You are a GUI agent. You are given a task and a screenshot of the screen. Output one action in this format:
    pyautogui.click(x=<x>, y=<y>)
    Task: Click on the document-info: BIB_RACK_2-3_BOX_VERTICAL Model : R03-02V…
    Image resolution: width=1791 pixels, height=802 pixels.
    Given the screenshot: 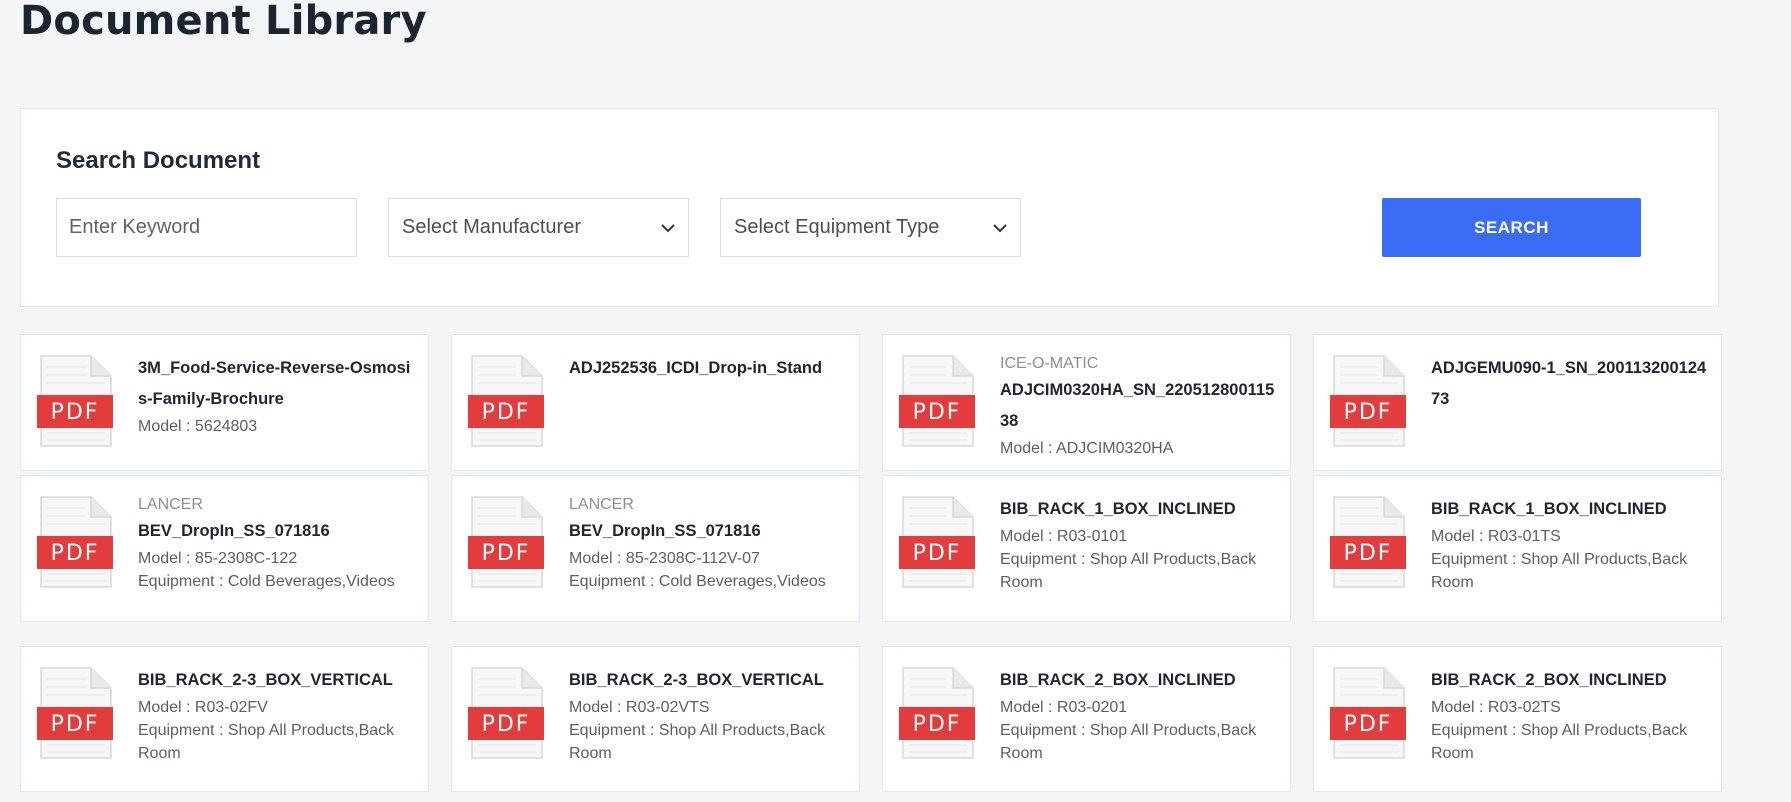 What is the action you would take?
    pyautogui.click(x=708, y=715)
    